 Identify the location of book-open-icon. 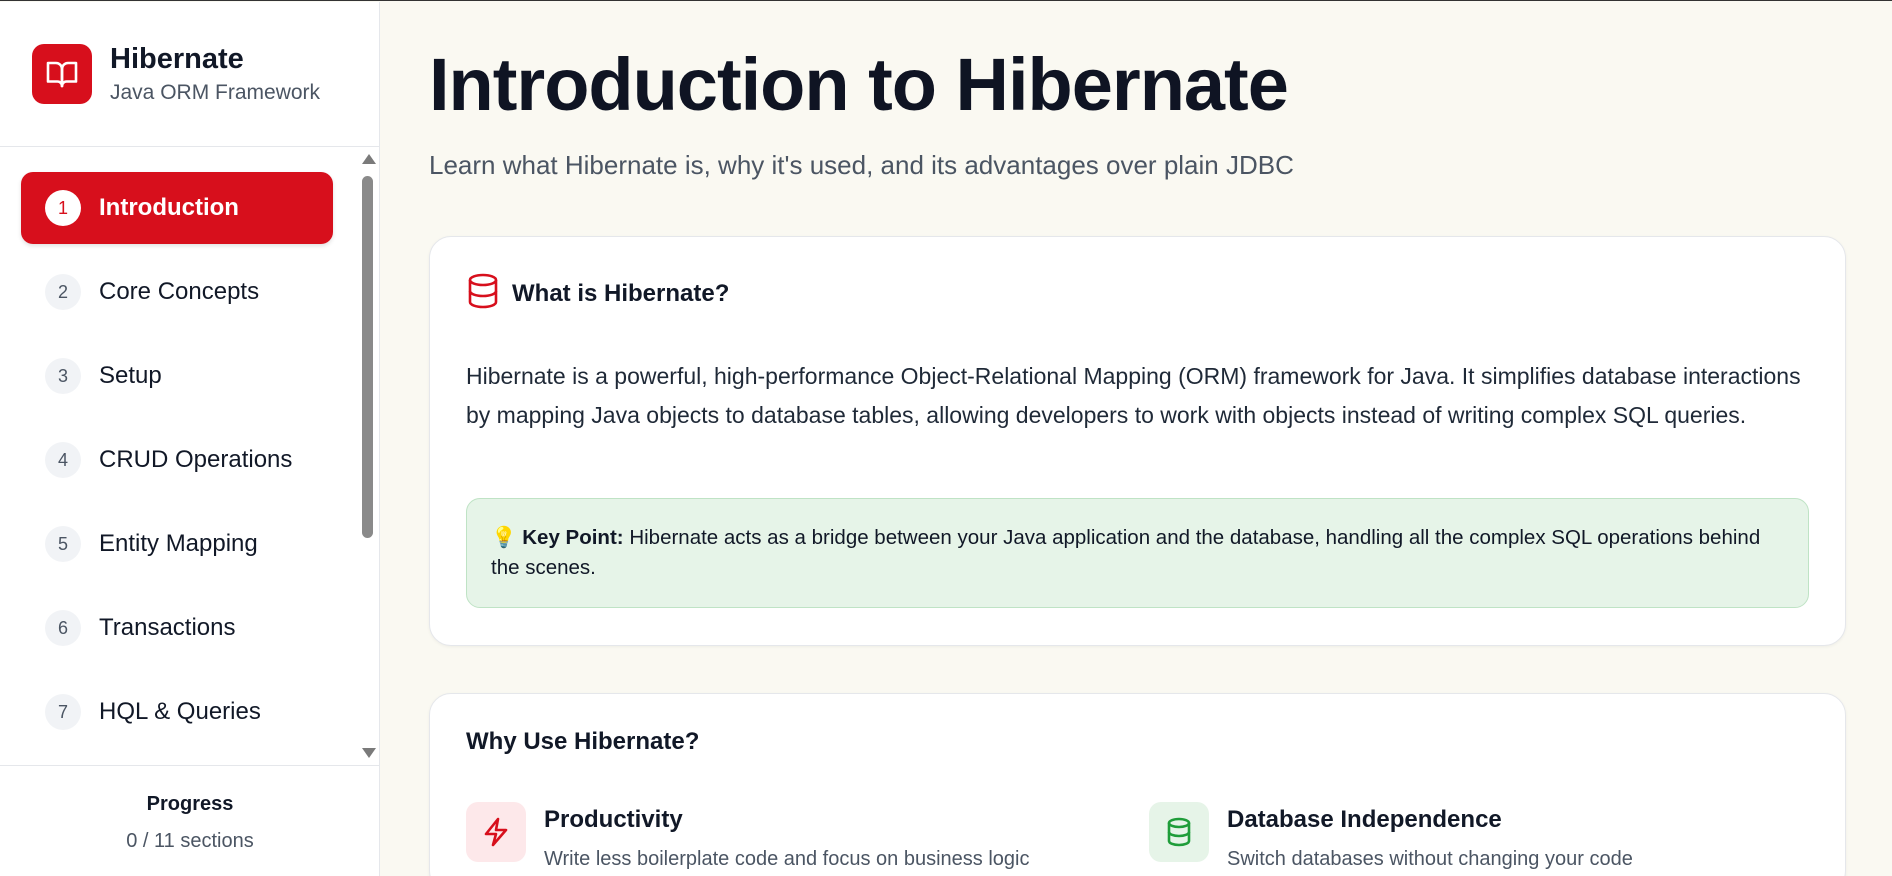
(62, 74).